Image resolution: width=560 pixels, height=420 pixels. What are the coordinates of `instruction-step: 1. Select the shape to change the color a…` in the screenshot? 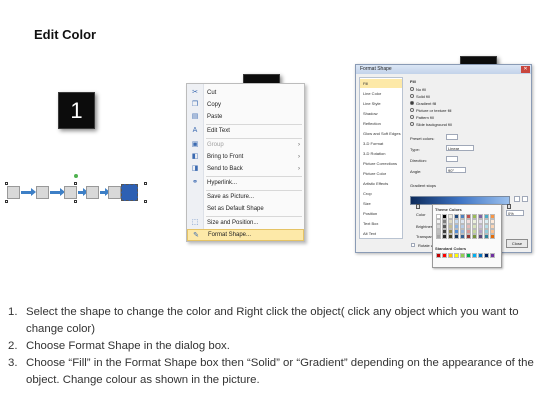 It's located at (282, 321).